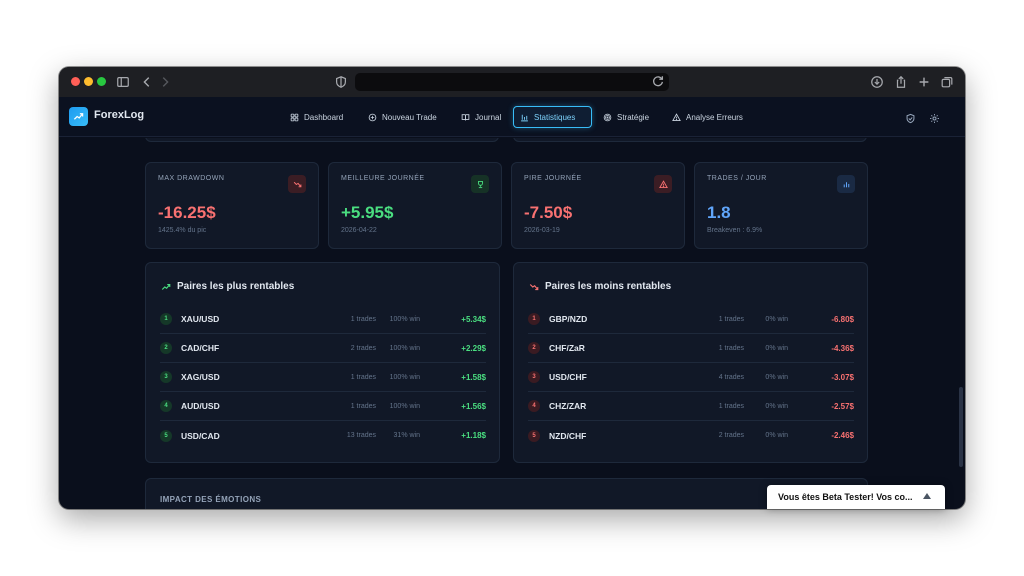 Image resolution: width=1024 pixels, height=576 pixels. What do you see at coordinates (568, 406) in the screenshot?
I see `pair-name: CHZ/ZAR` at bounding box center [568, 406].